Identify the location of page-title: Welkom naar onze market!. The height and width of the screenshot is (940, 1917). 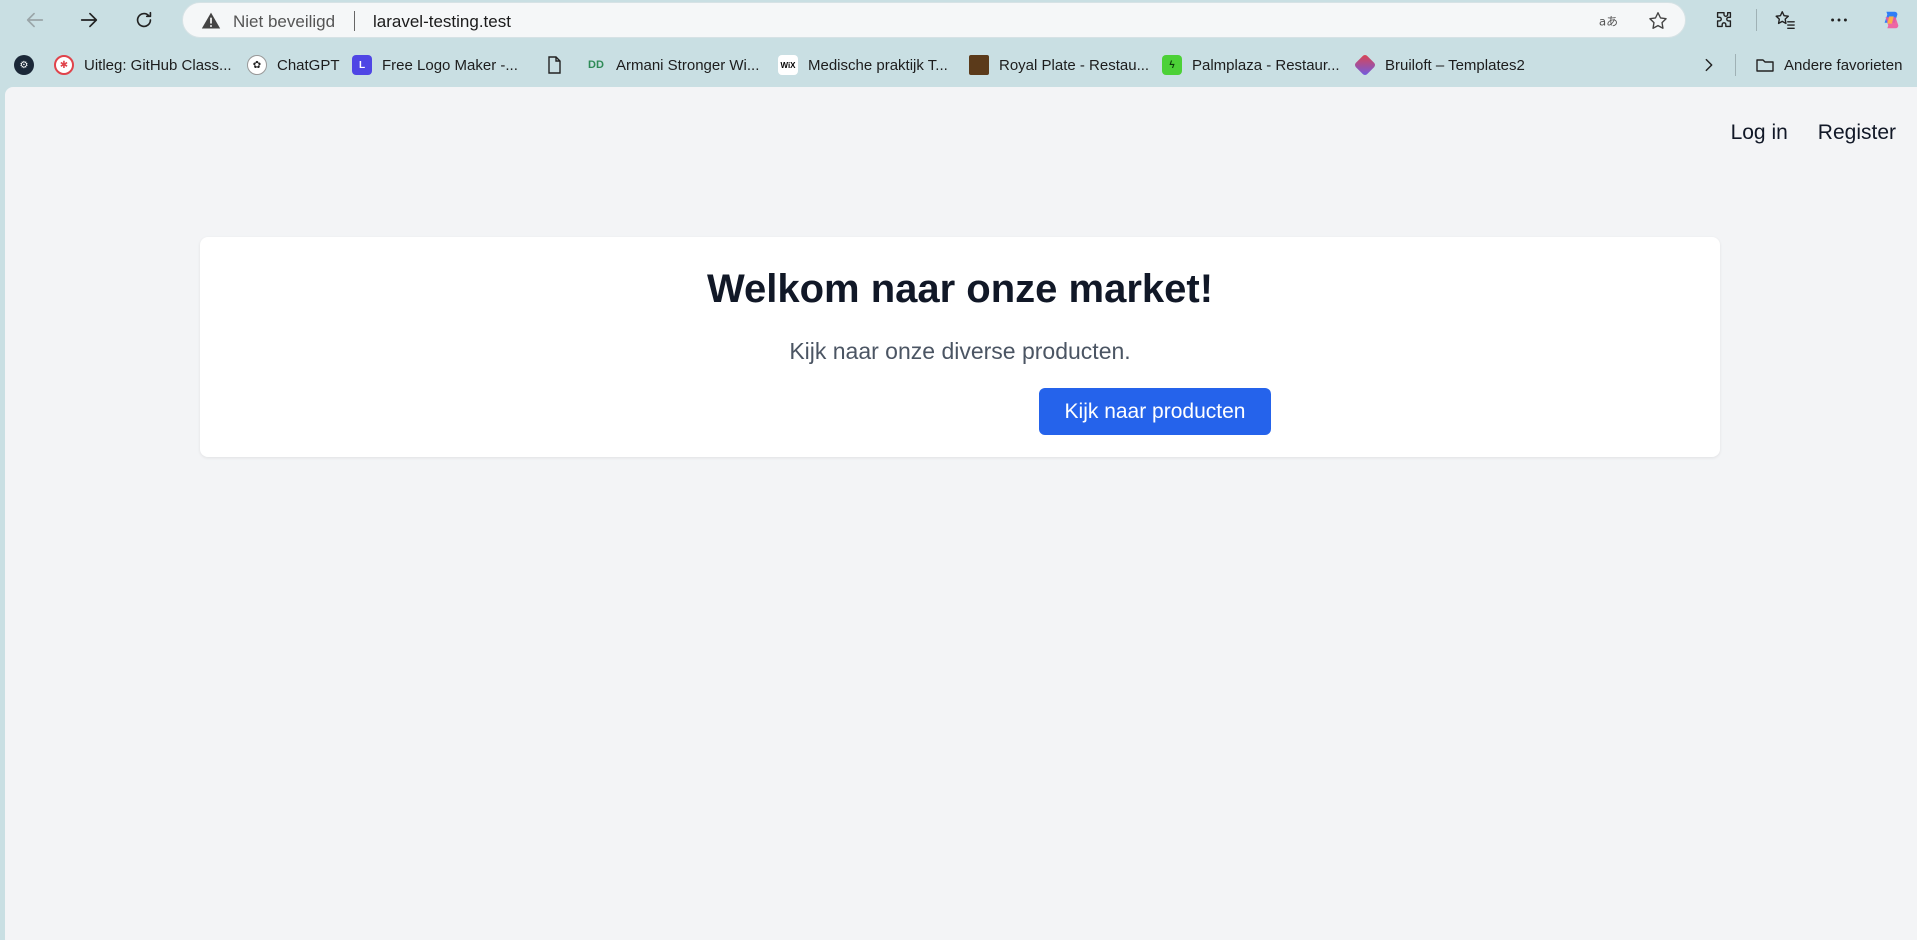
(960, 289).